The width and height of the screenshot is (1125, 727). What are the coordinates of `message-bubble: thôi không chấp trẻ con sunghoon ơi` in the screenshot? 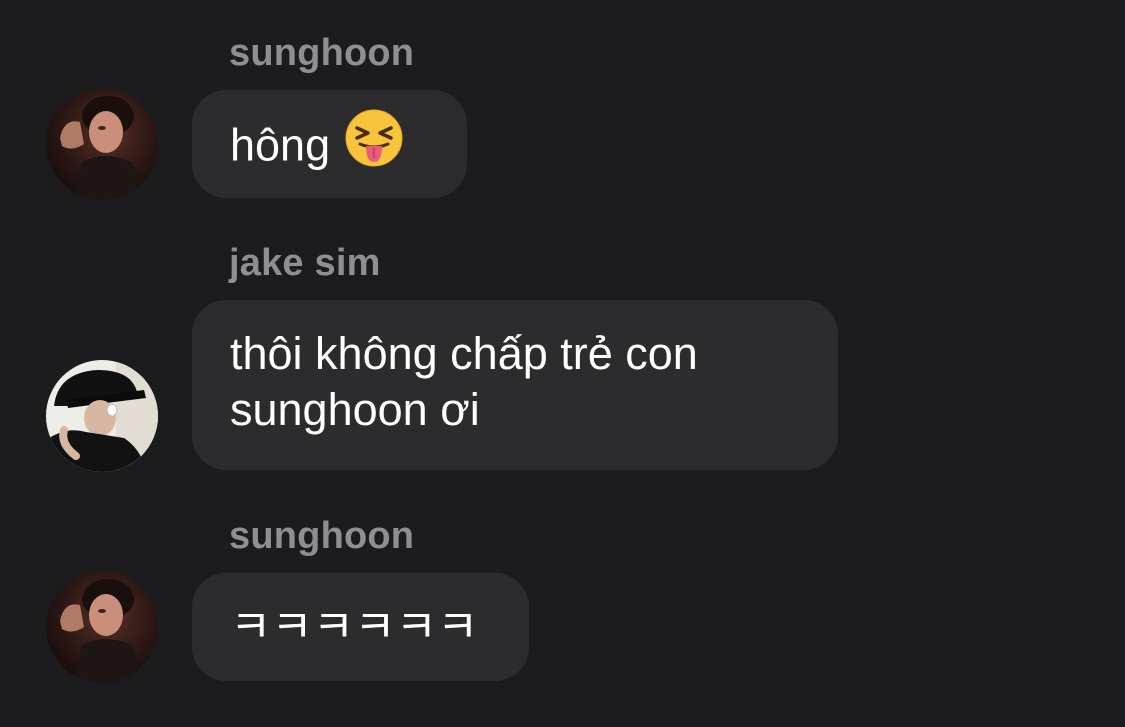 It's located at (515, 385).